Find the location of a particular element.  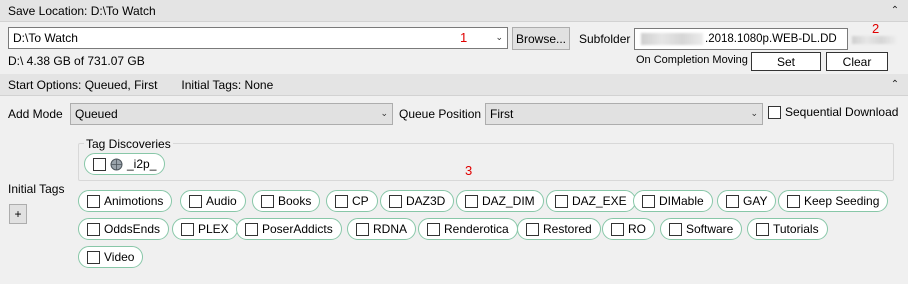

tag-item: Books is located at coordinates (286, 201).